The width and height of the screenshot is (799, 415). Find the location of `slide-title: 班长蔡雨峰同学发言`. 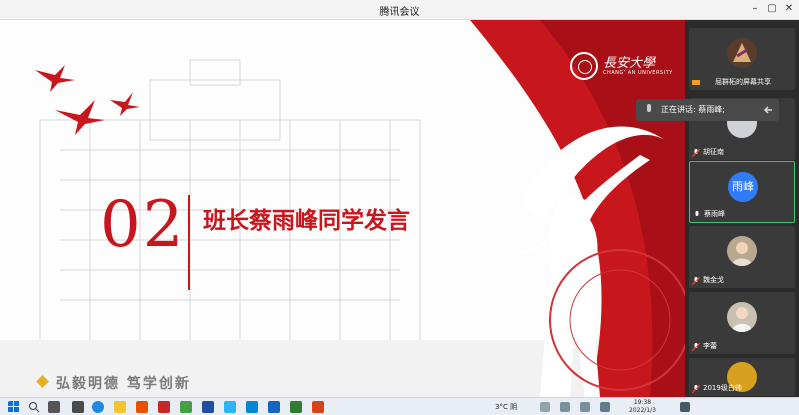

slide-title: 班长蔡雨峰同学发言 is located at coordinates (306, 221).